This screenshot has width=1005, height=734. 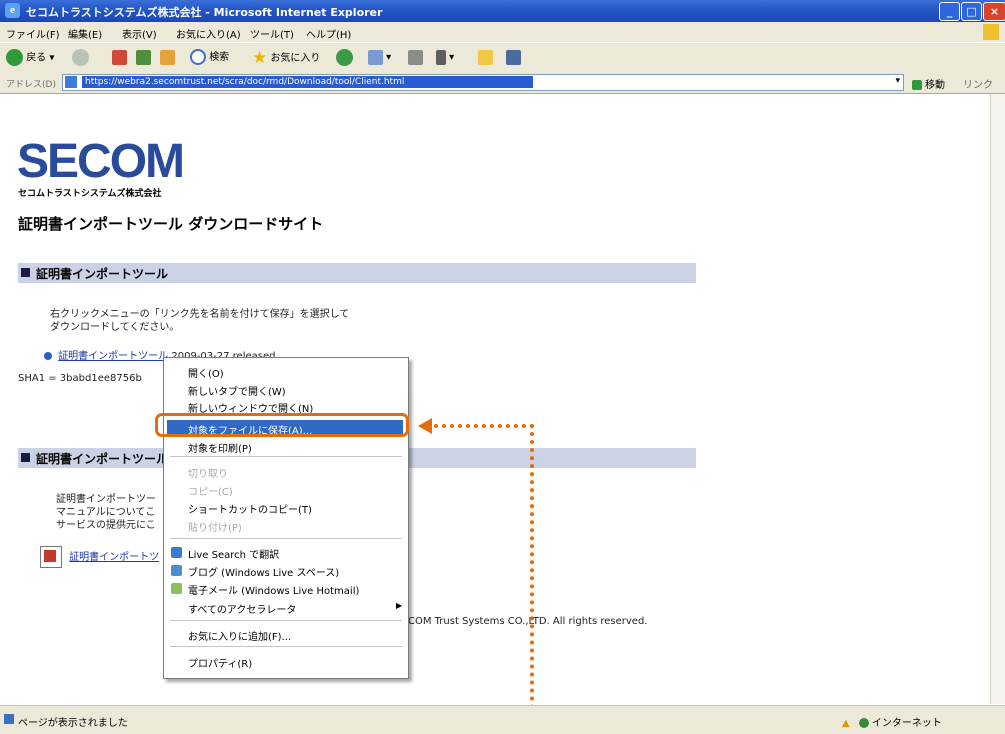 I want to click on search-button: 検索, so click(x=209, y=58).